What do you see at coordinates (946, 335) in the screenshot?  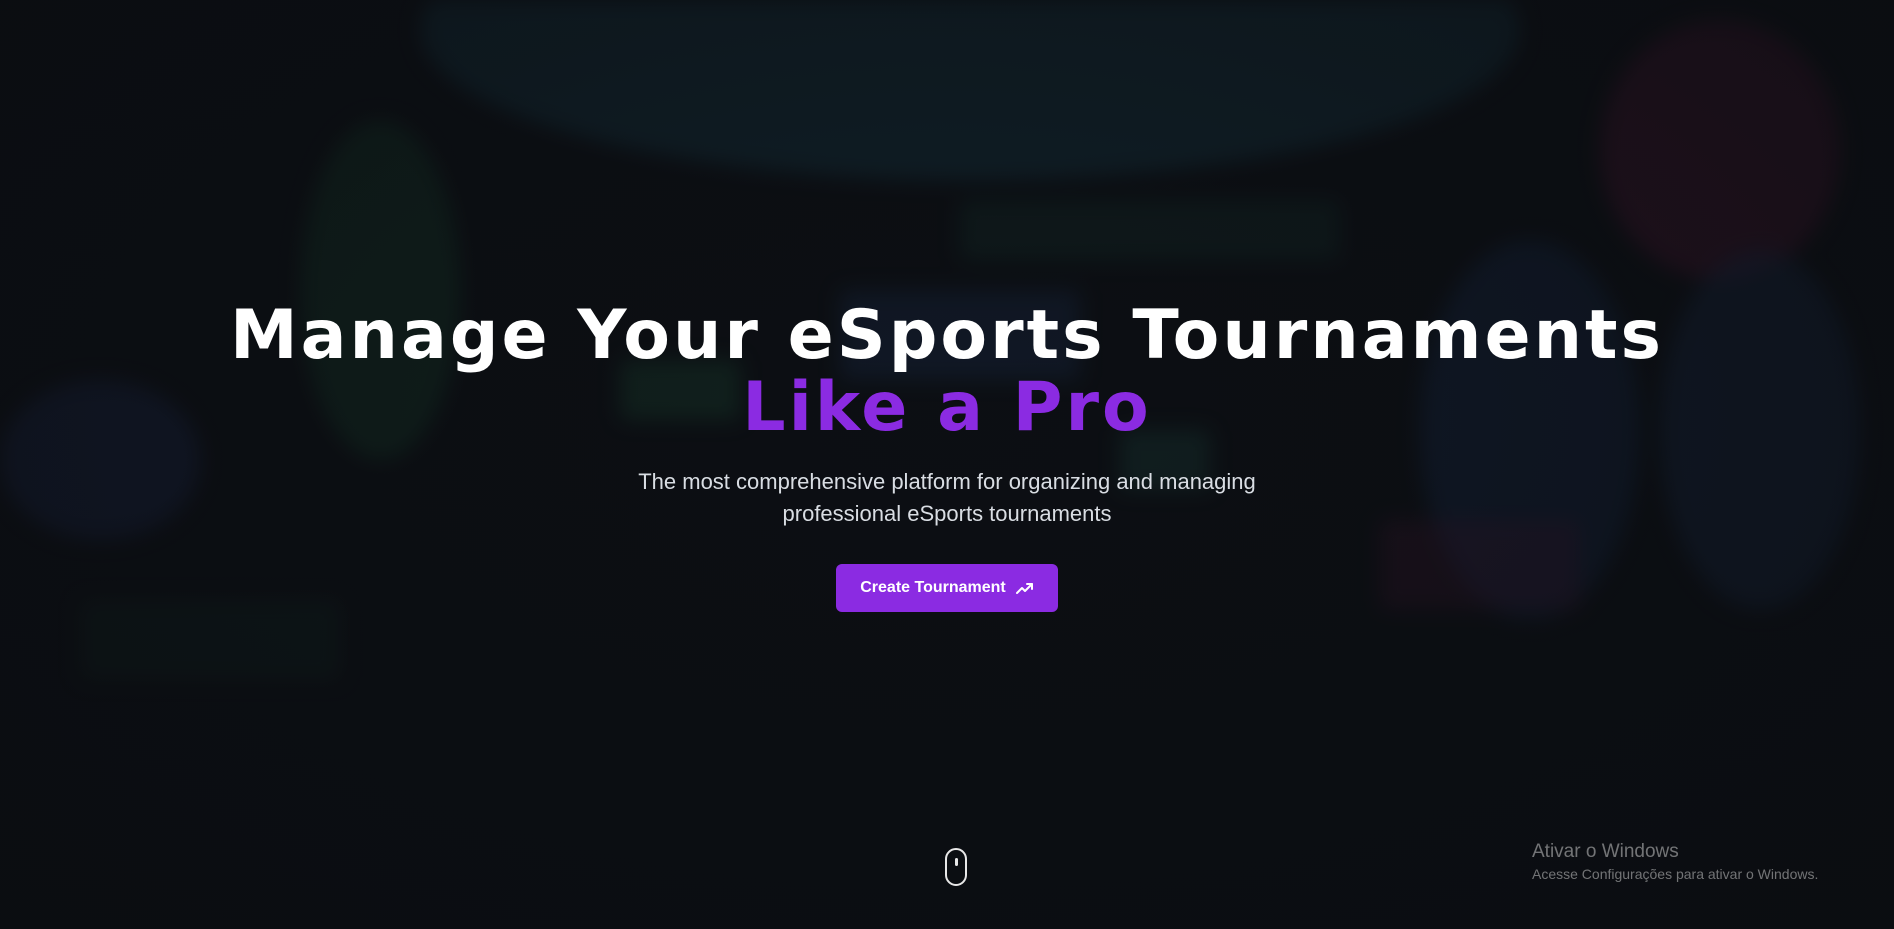 I see `hero-headline: Manage Your eSports Tournaments` at bounding box center [946, 335].